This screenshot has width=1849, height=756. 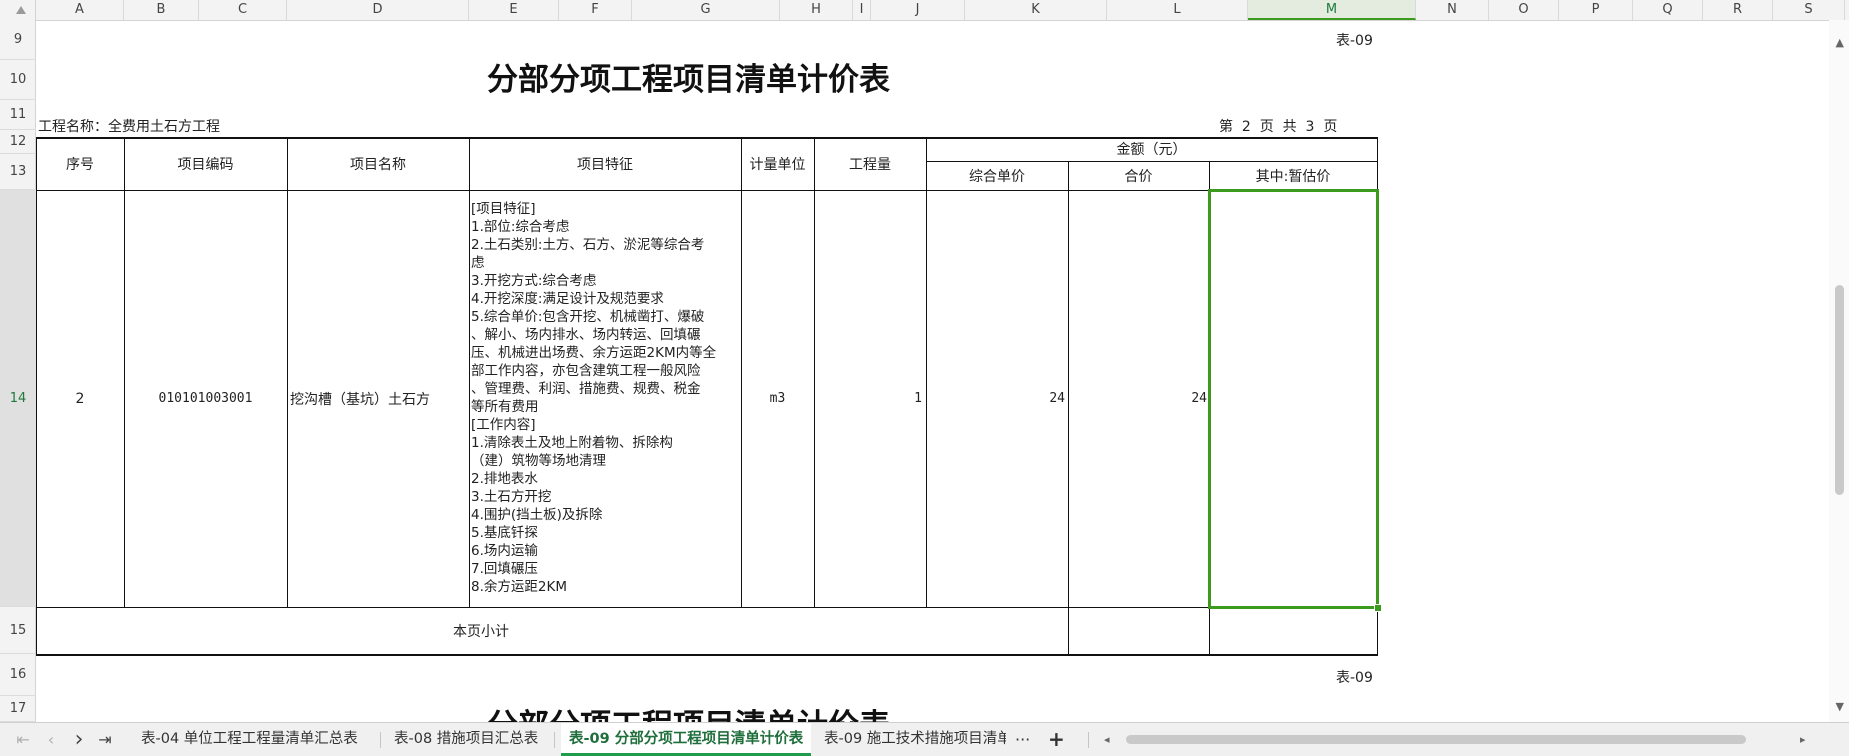 What do you see at coordinates (243, 10) in the screenshot?
I see `column-header-c: C` at bounding box center [243, 10].